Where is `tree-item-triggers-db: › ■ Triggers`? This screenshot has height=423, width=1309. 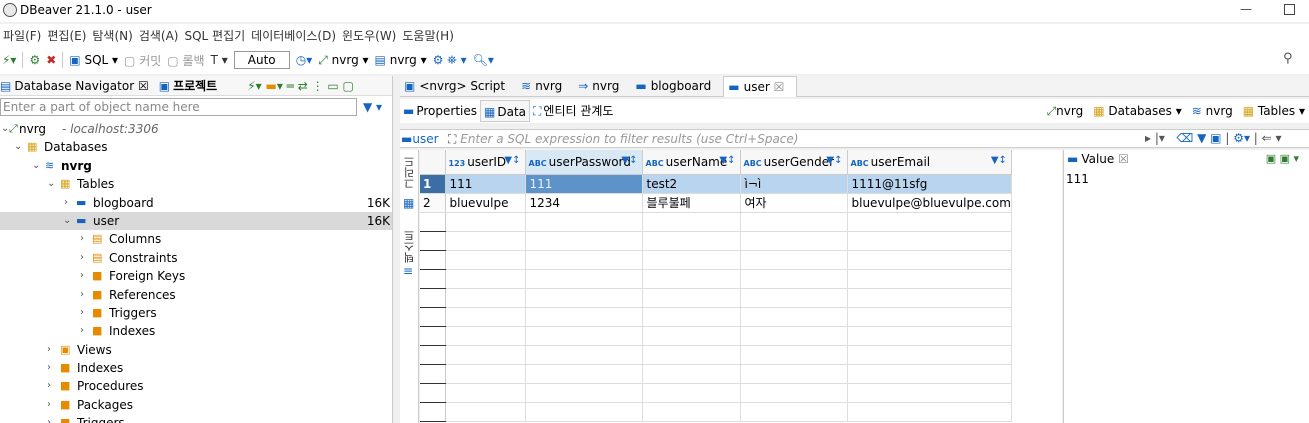
tree-item-triggers-db: › ■ Triggers is located at coordinates (196, 418).